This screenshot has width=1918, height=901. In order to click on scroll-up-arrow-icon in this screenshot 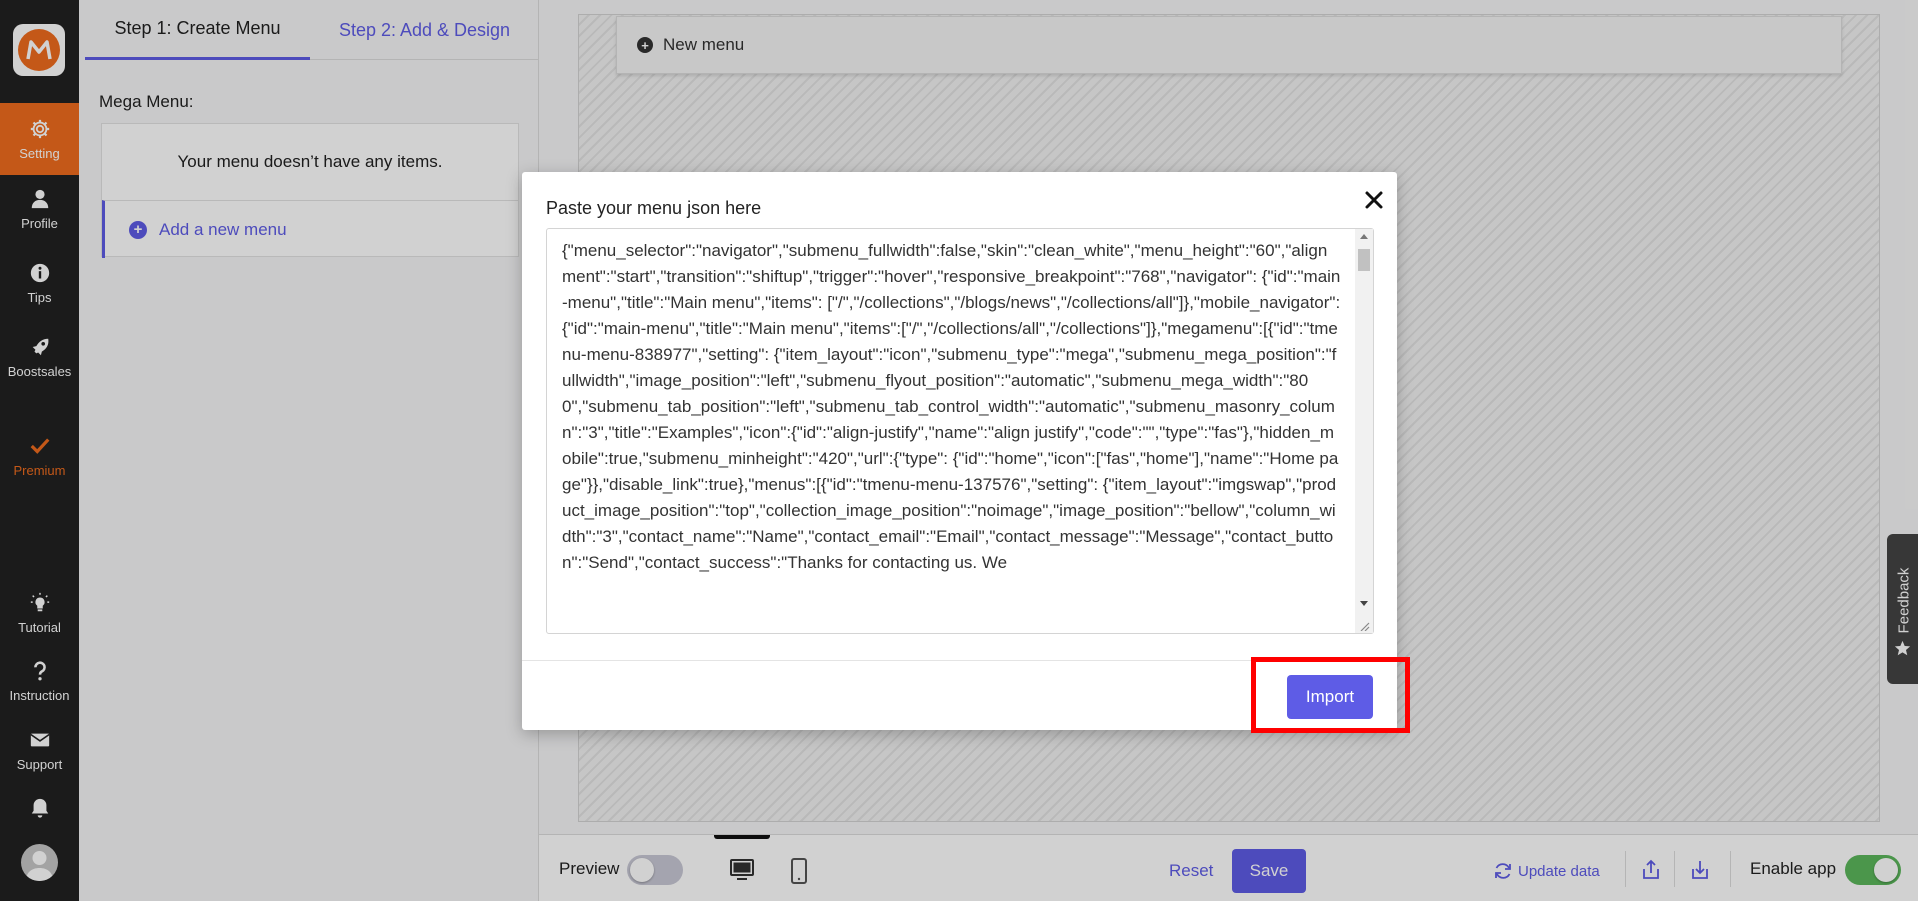, I will do `click(1364, 236)`.